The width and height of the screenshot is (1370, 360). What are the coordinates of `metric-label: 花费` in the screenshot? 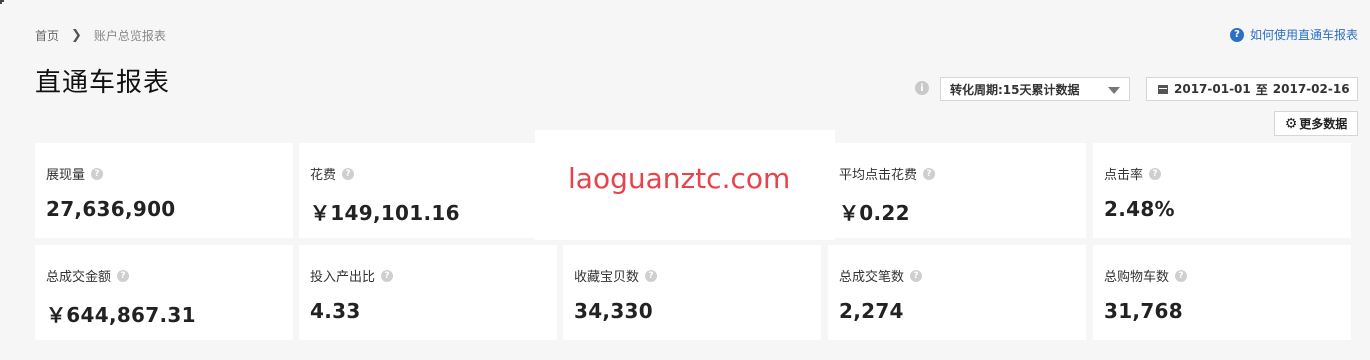 It's located at (323, 175).